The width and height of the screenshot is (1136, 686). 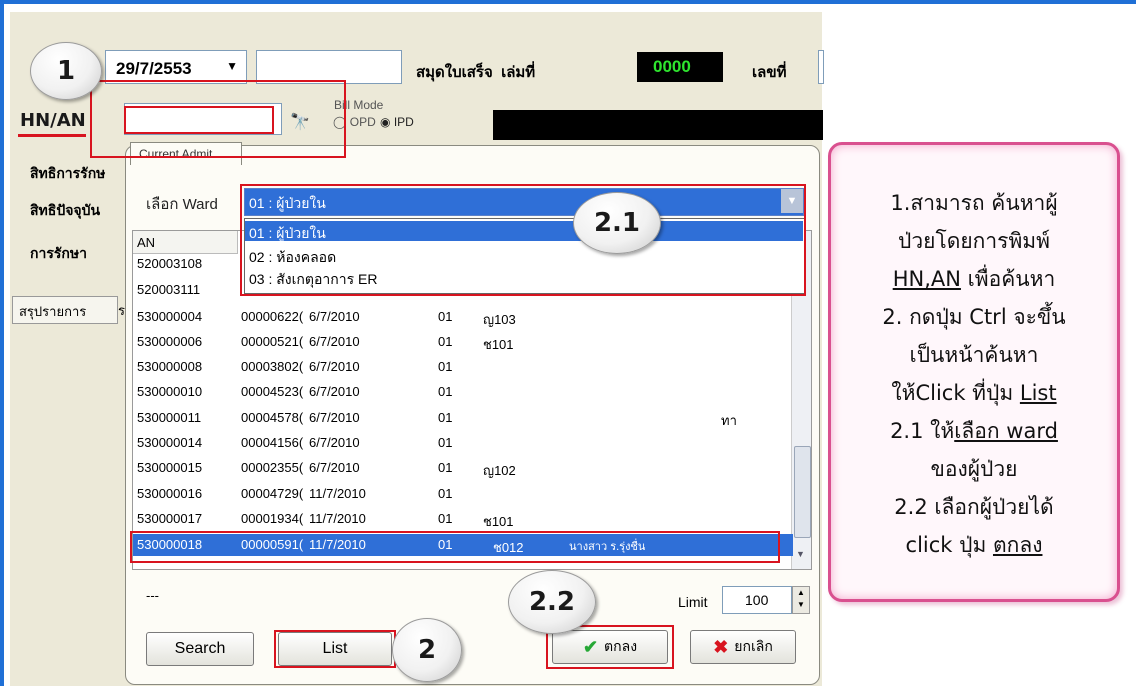 What do you see at coordinates (52, 135) in the screenshot?
I see `hn-underline` at bounding box center [52, 135].